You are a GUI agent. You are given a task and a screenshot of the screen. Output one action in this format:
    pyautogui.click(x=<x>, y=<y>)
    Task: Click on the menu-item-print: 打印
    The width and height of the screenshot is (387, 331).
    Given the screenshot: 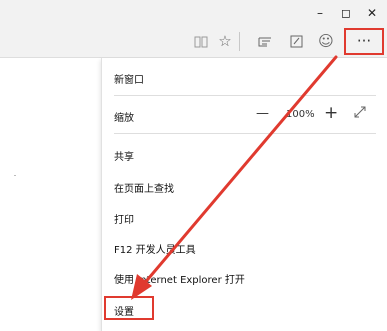 What is the action you would take?
    pyautogui.click(x=124, y=218)
    